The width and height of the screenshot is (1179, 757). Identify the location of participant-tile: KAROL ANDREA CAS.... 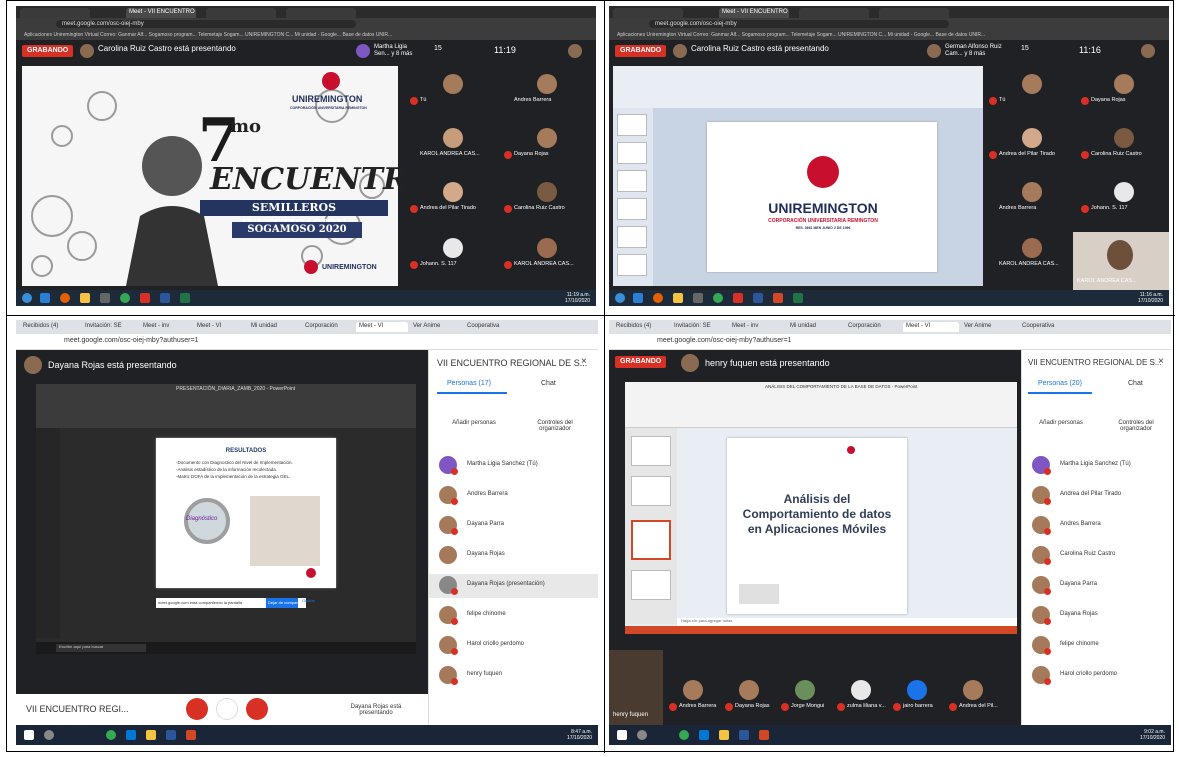
(1032, 256).